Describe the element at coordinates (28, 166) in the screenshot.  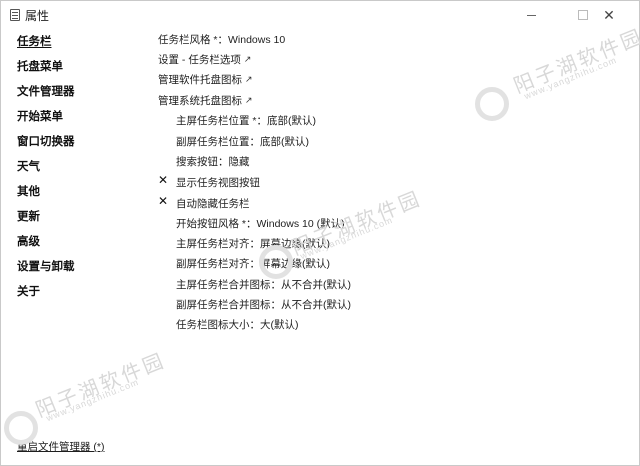
I see `sidebar-item-weather: 天气` at that location.